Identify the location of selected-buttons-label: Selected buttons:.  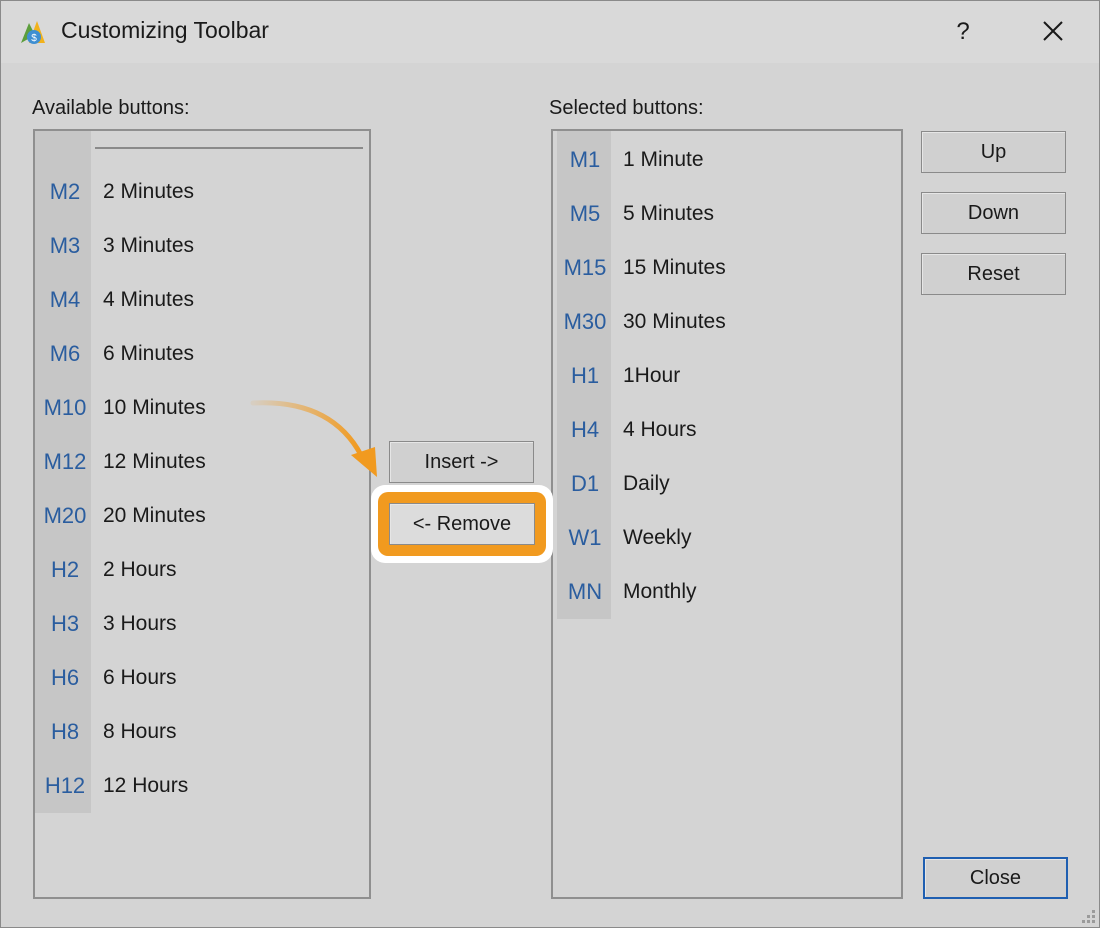
(626, 108).